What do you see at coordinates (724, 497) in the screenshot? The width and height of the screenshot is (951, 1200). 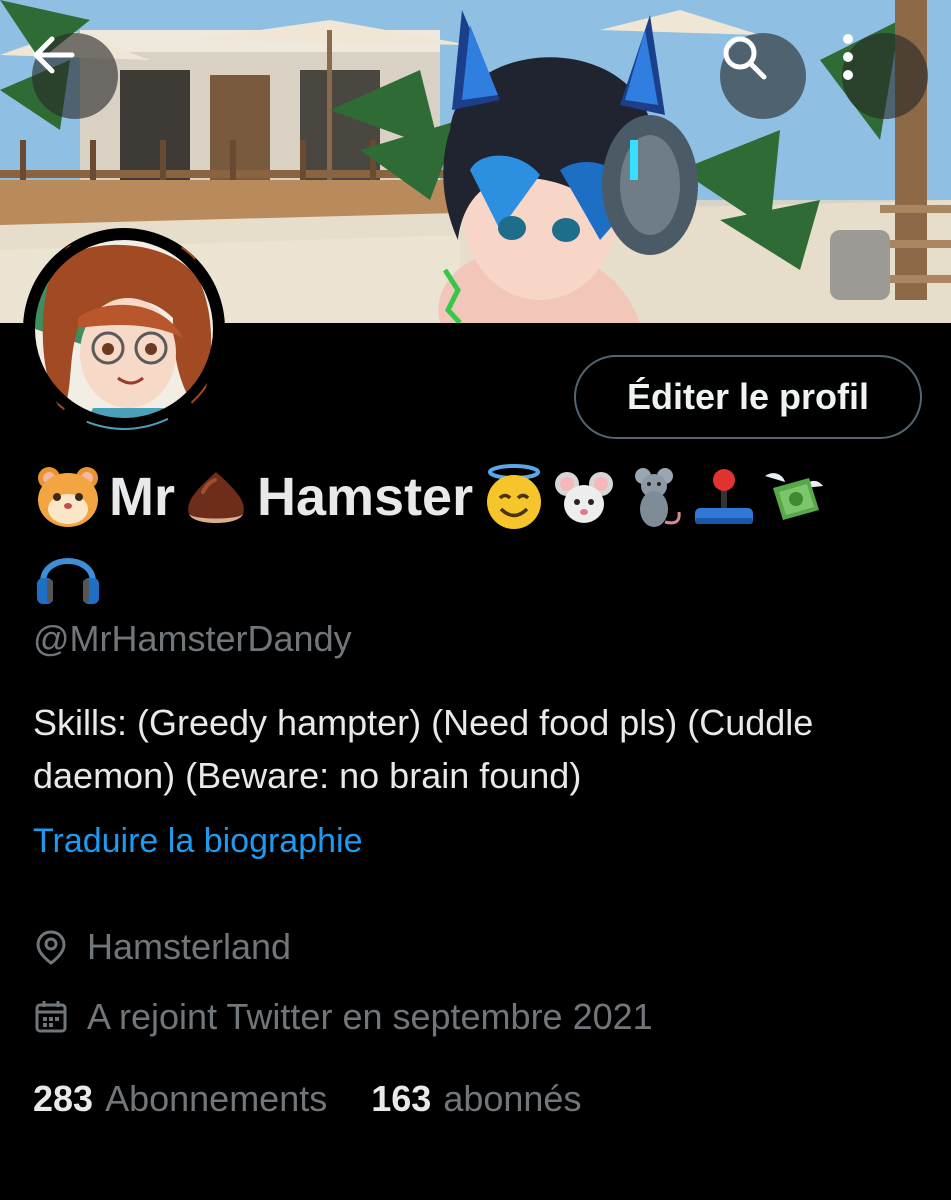 I see `joystick-icon` at bounding box center [724, 497].